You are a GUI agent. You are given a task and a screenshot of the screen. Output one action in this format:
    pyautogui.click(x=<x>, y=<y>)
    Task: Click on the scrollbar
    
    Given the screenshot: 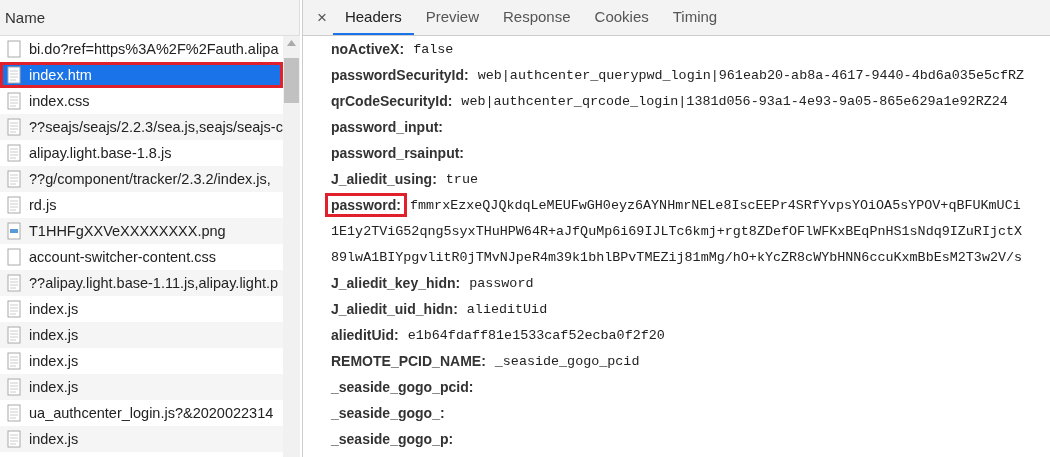 What is the action you would take?
    pyautogui.click(x=291, y=246)
    